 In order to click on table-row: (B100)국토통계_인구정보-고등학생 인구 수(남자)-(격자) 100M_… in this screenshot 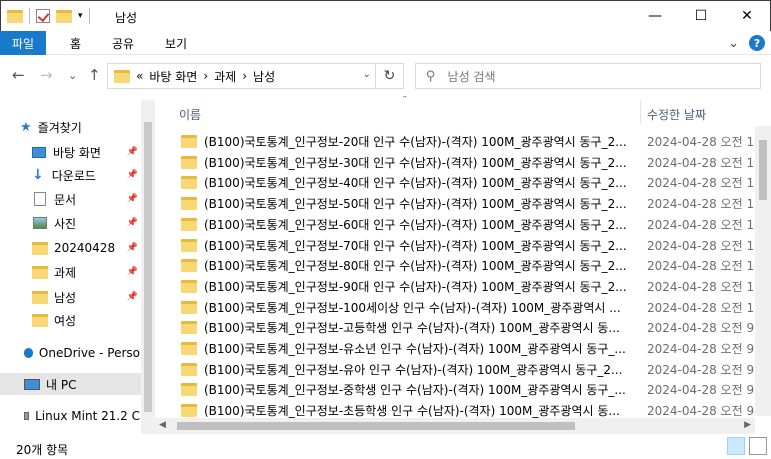, I will do `click(467, 327)`.